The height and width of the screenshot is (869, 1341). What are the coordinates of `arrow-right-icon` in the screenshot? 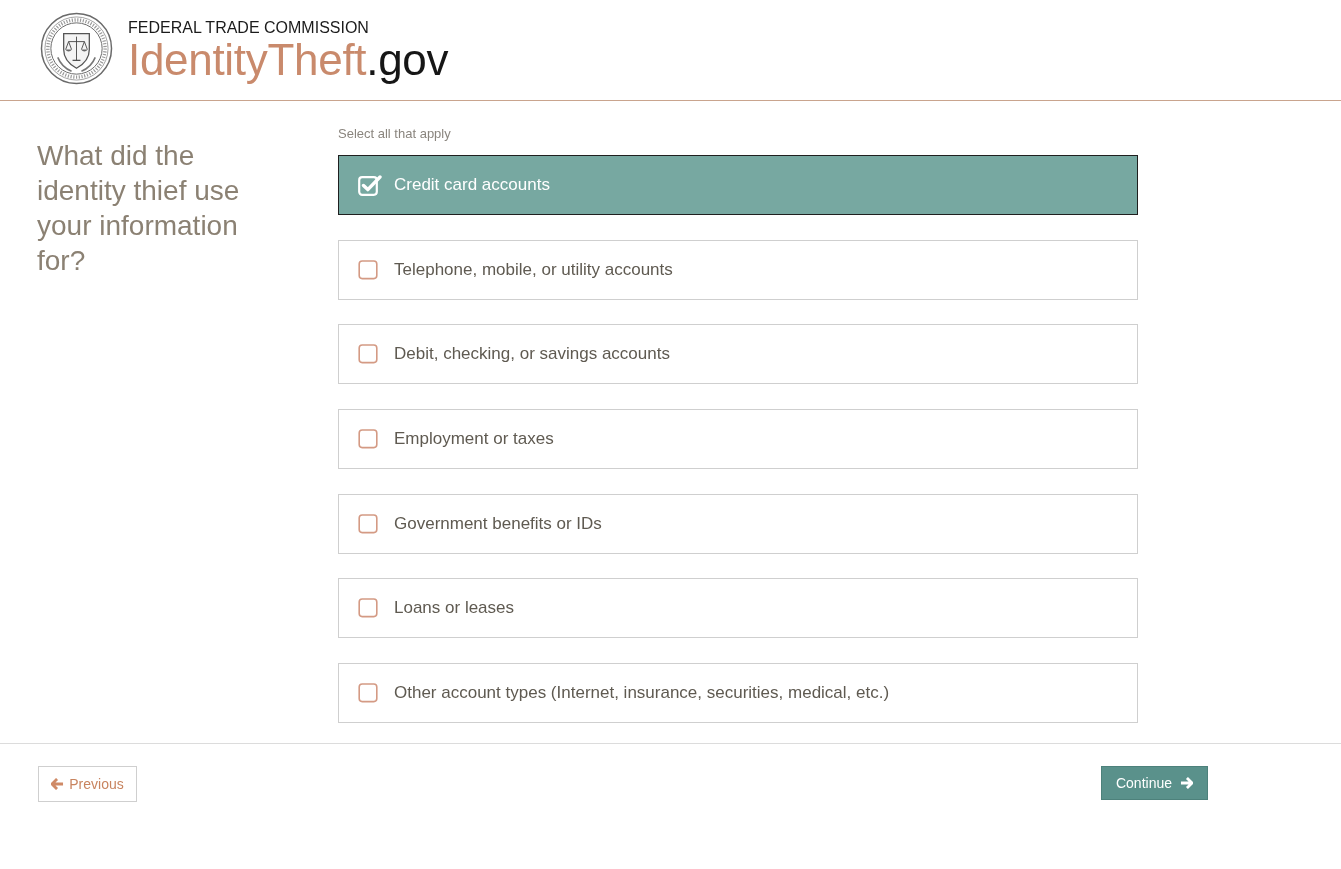 It's located at (1186, 783).